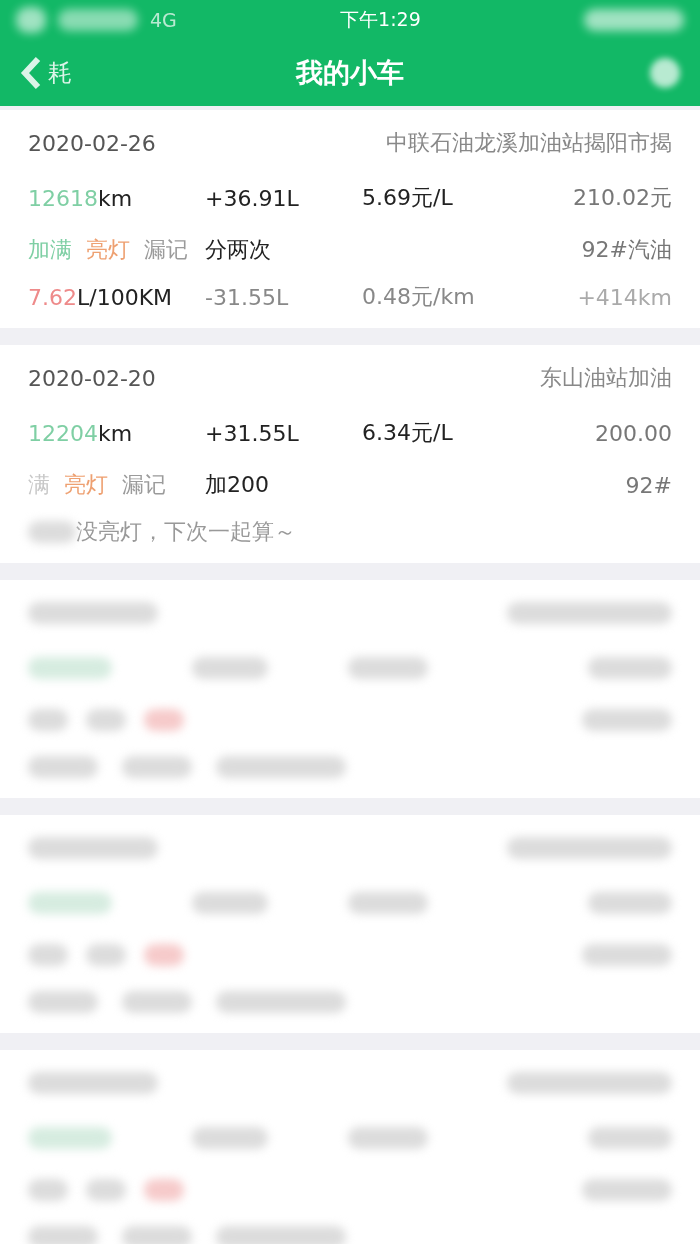 This screenshot has height=1244, width=700. Describe the element at coordinates (101, 297) in the screenshot. I see `economy-text: 7.62L/100KM` at that location.